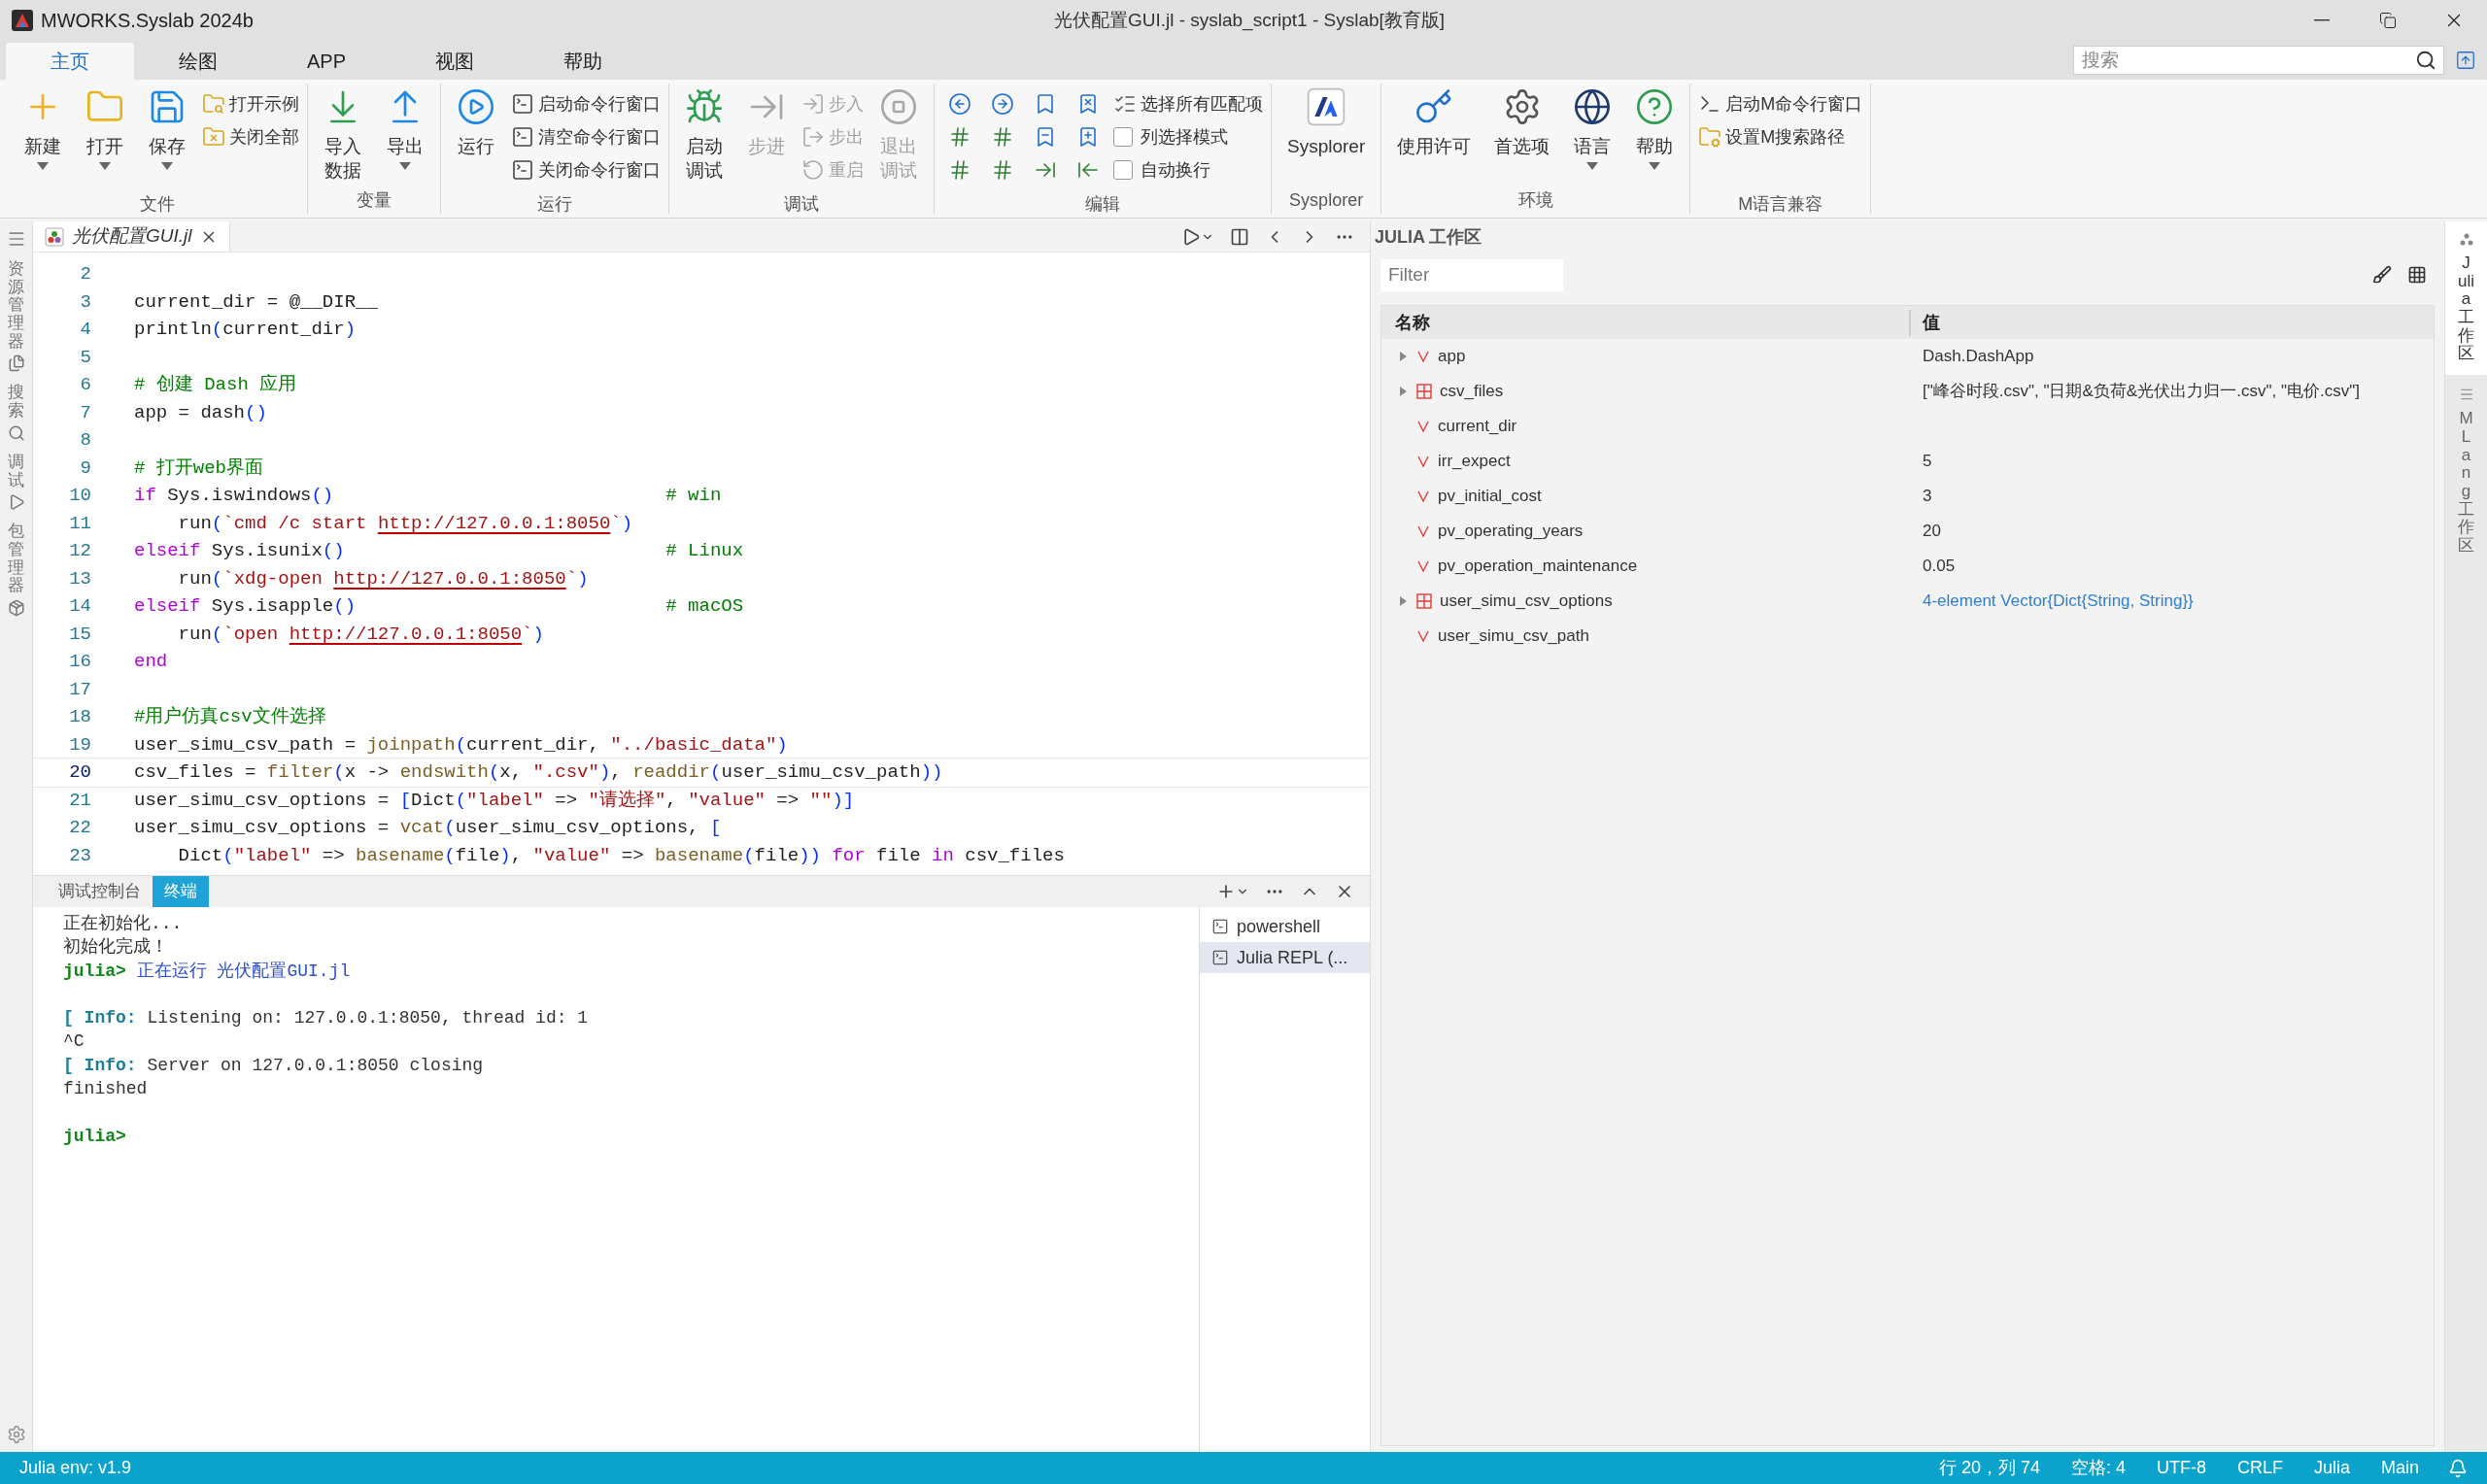 This screenshot has height=1484, width=2487. Describe the element at coordinates (16, 607) in the screenshot. I see `package-icon` at that location.